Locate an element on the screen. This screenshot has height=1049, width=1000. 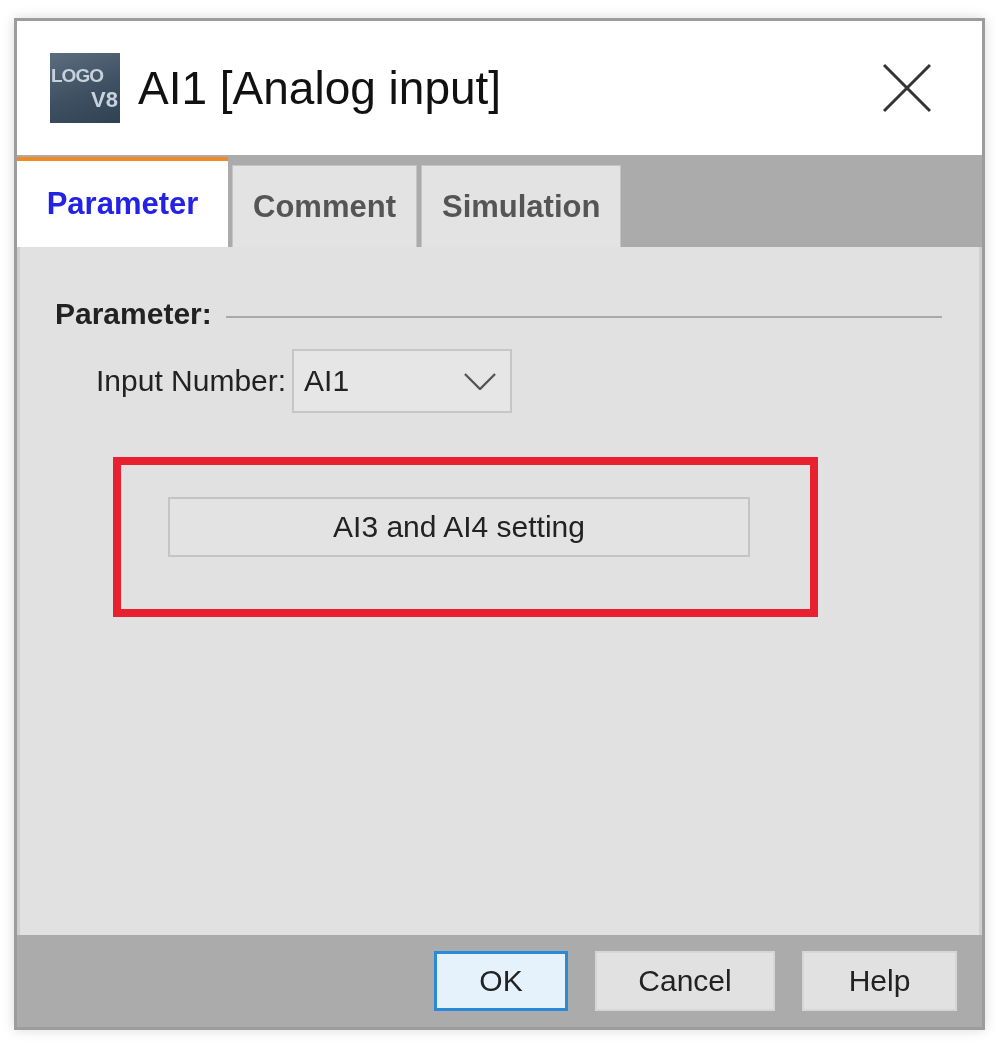
app-logo: LOGO V8 is located at coordinates (85, 88).